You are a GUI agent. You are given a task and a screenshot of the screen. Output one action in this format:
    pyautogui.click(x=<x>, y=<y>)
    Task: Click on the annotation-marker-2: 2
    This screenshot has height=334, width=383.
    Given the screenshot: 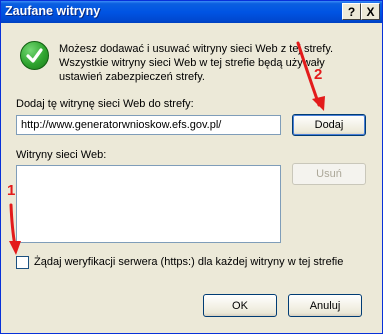 What is the action you would take?
    pyautogui.click(x=318, y=74)
    